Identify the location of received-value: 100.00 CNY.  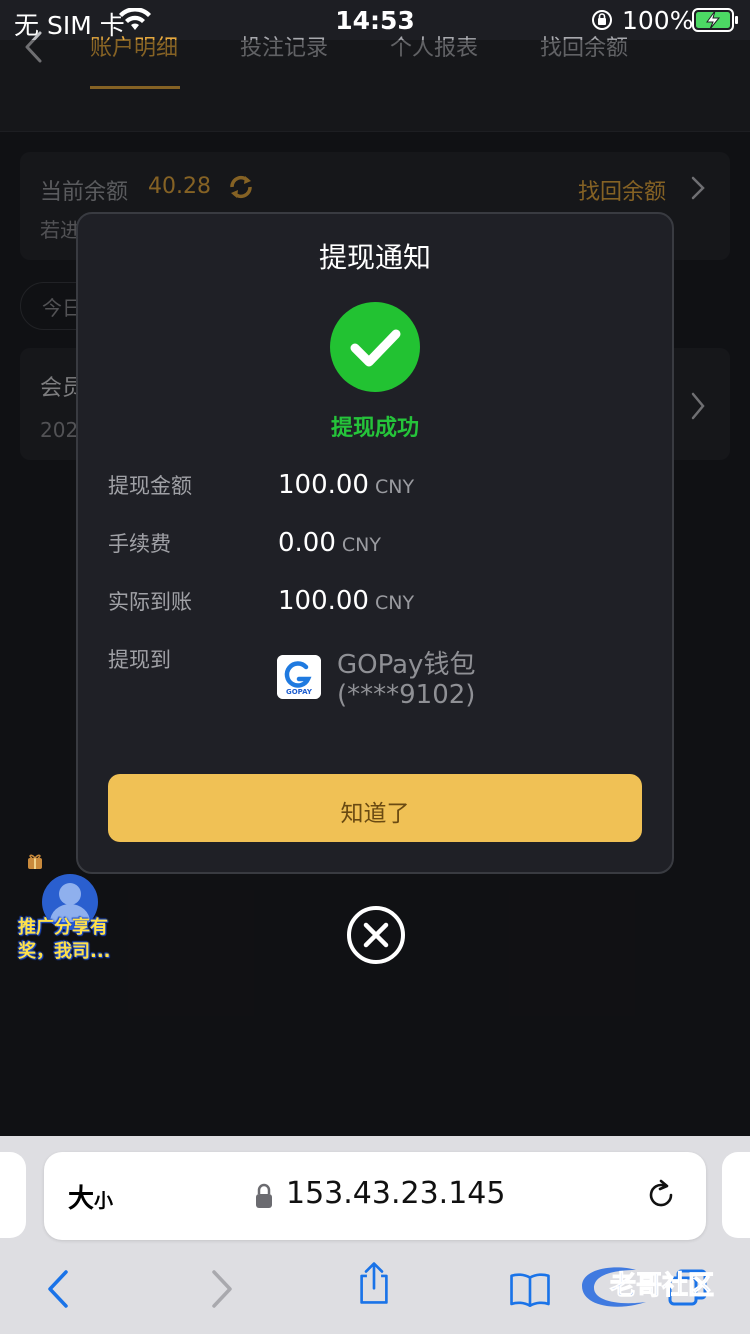
(346, 601).